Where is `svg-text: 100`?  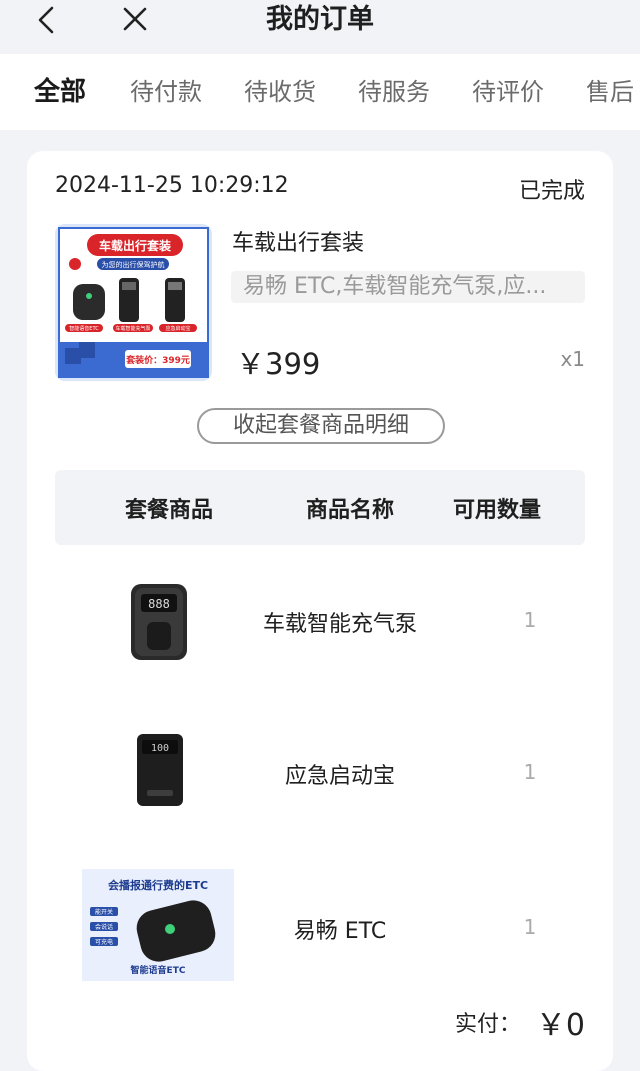
svg-text: 100 is located at coordinates (160, 748).